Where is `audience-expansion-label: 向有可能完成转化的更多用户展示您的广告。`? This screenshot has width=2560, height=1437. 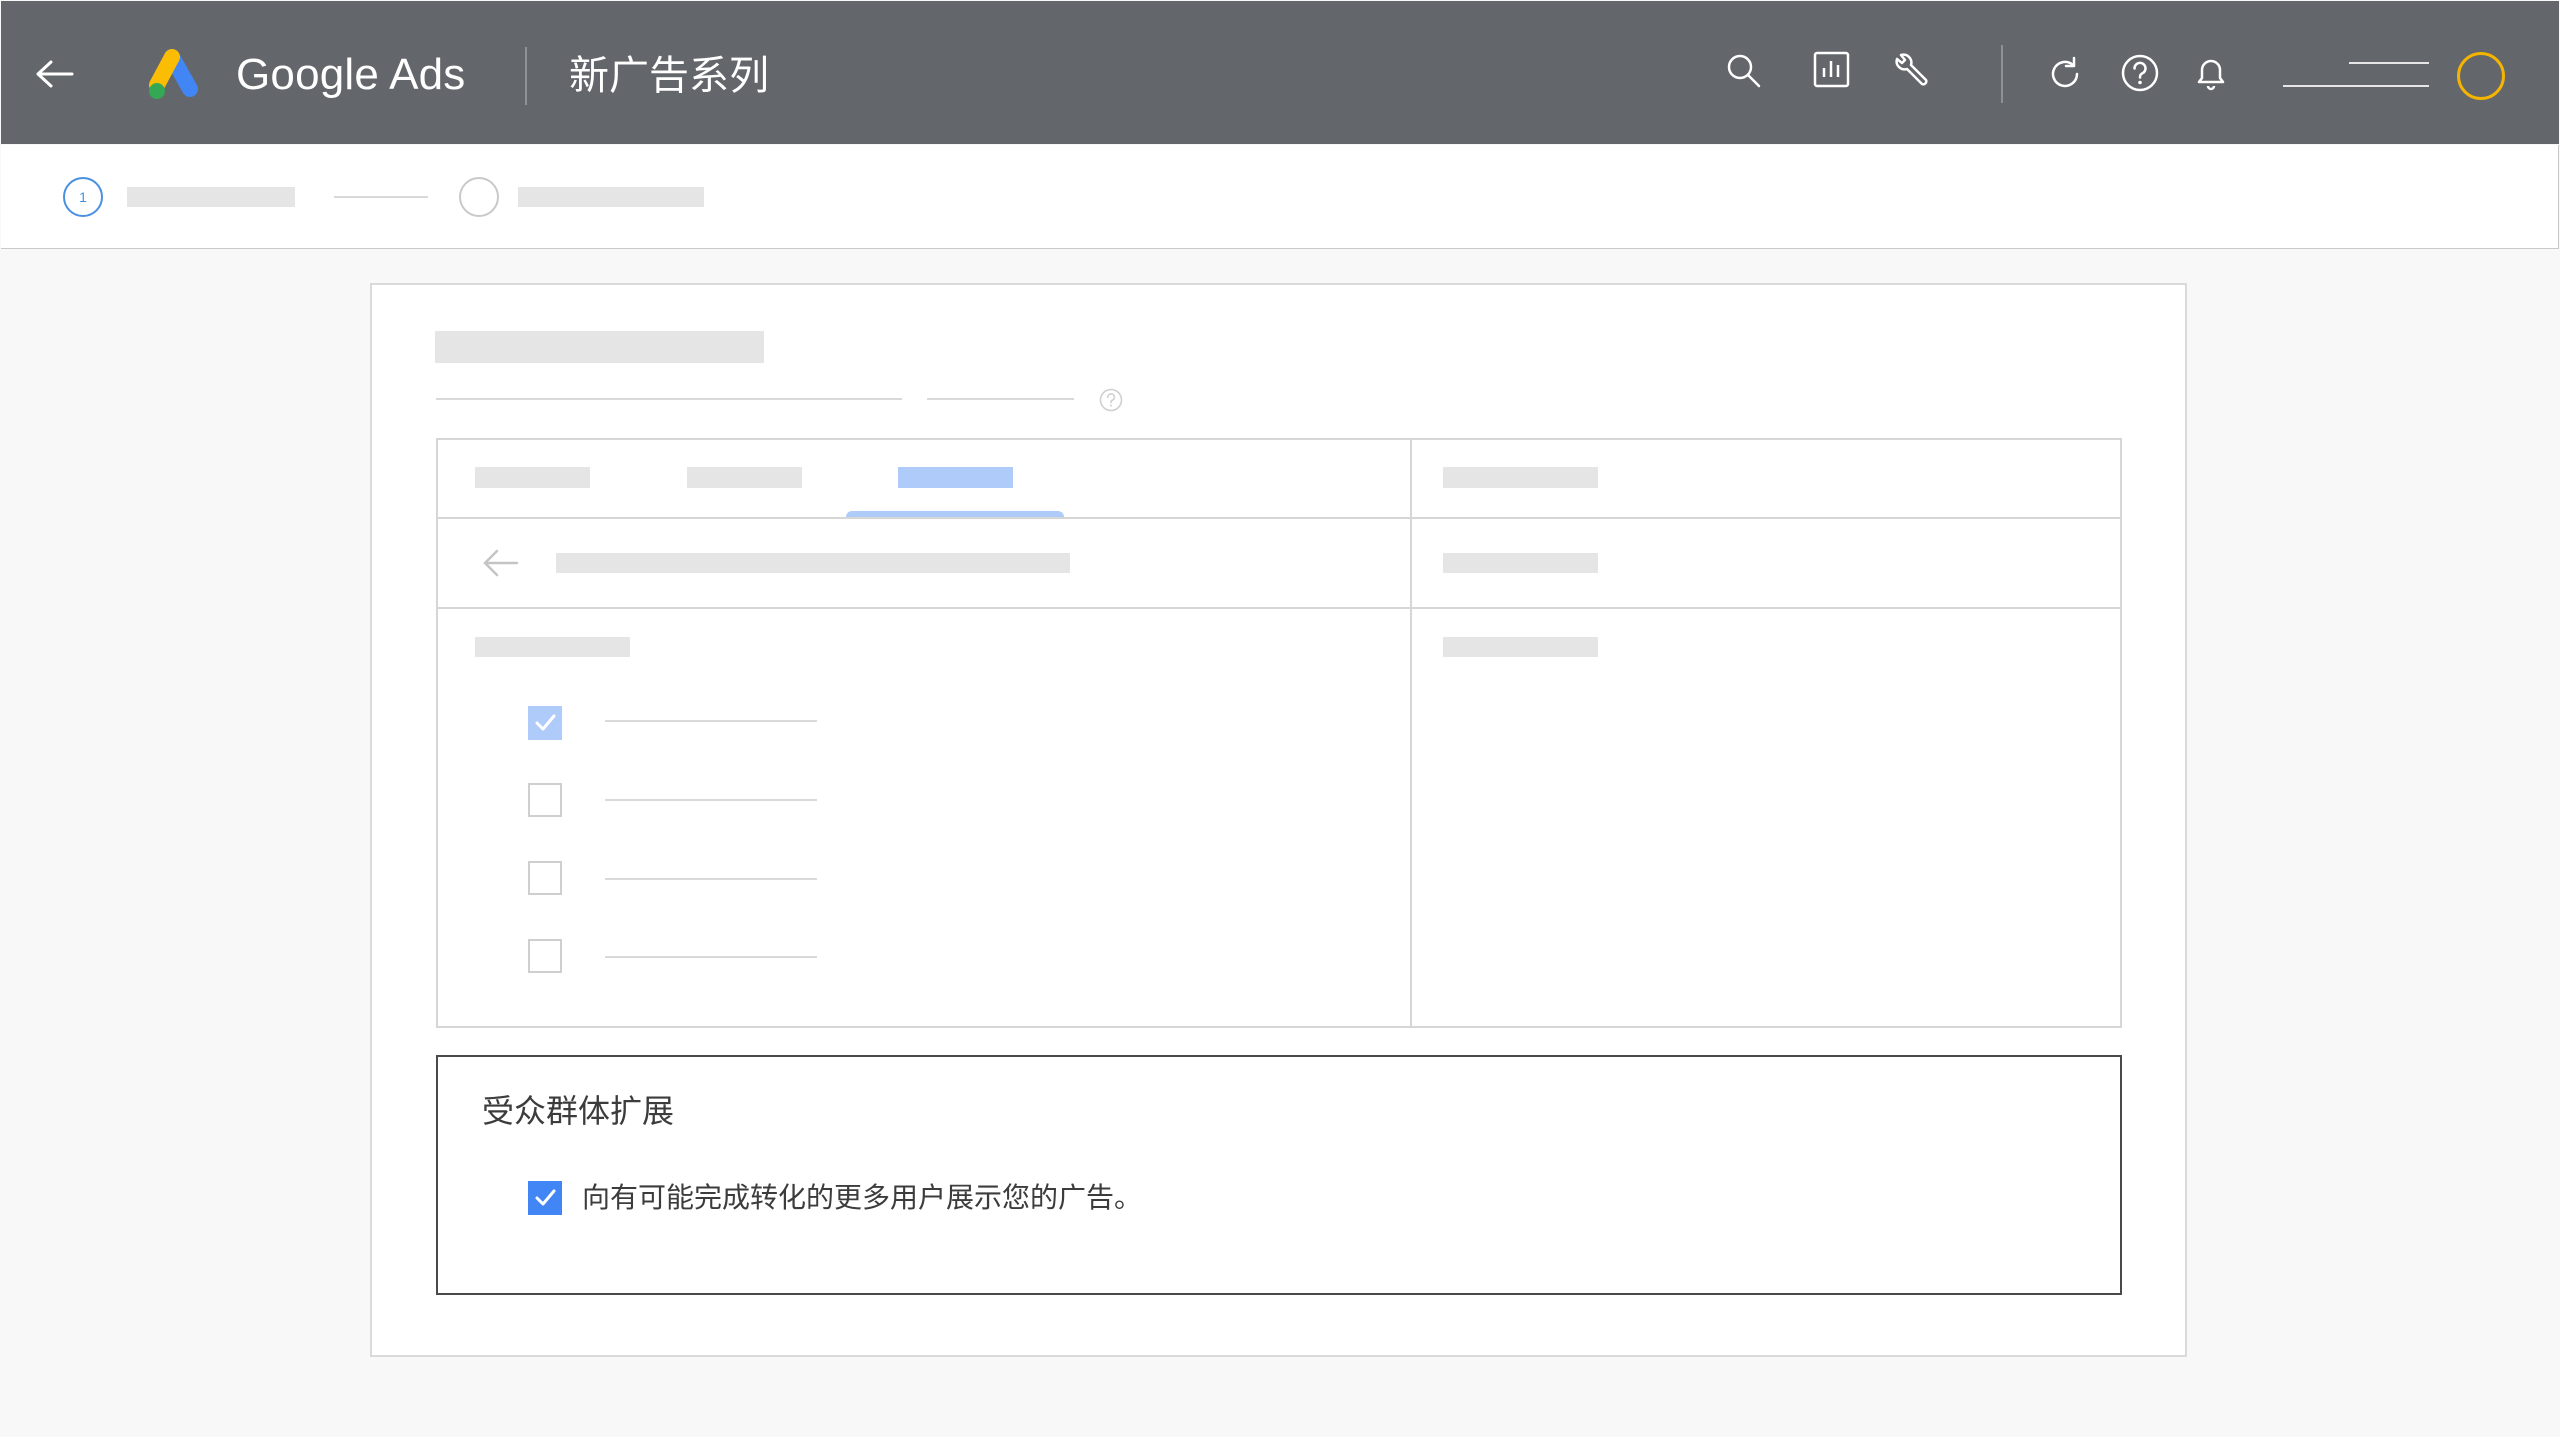
audience-expansion-label: 向有可能完成转化的更多用户展示您的广告。 is located at coordinates (862, 1198).